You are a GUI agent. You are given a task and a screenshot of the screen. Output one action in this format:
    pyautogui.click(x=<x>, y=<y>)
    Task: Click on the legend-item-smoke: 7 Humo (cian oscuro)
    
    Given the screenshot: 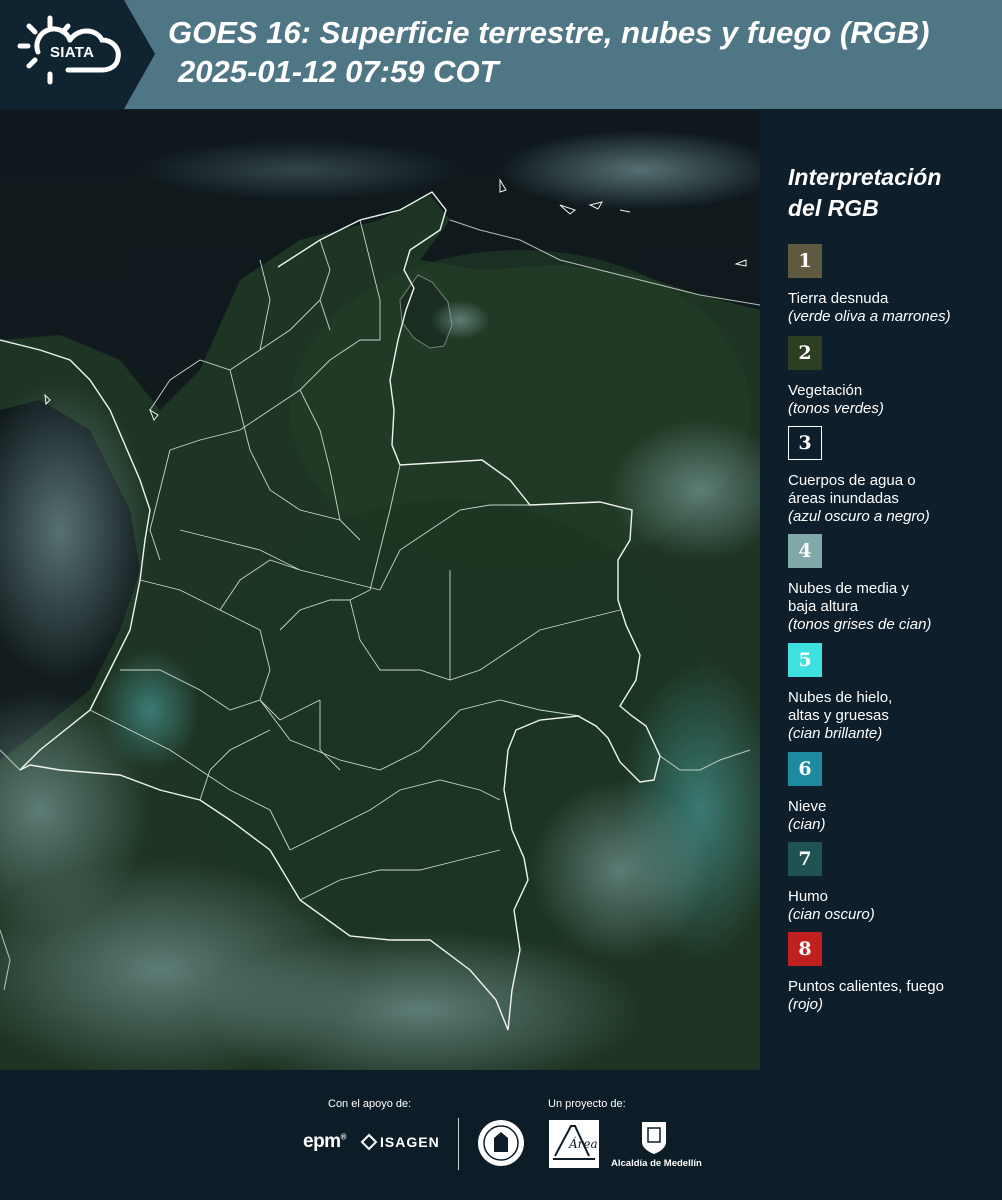 What is the action you would take?
    pyautogui.click(x=893, y=883)
    